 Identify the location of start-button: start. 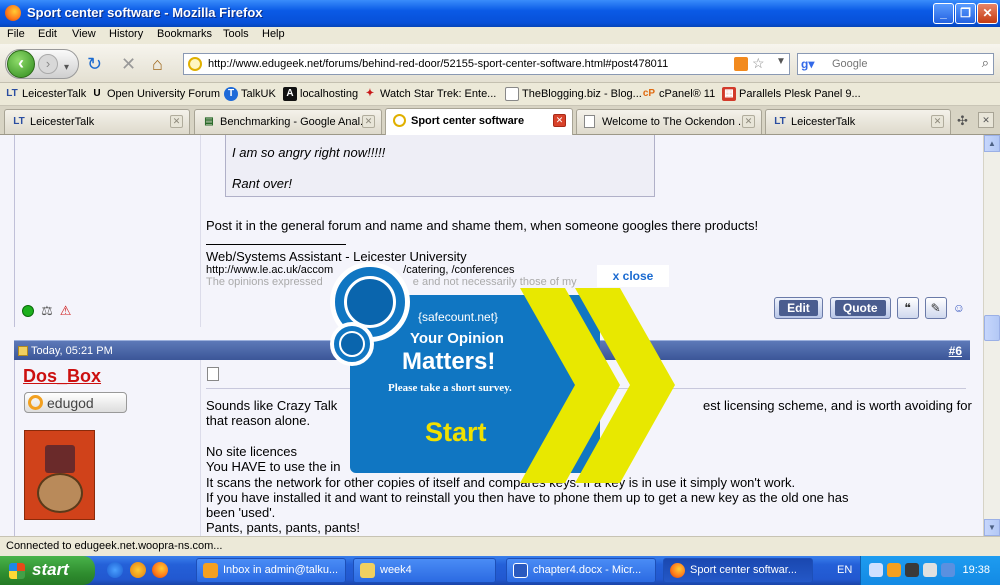
(47, 570).